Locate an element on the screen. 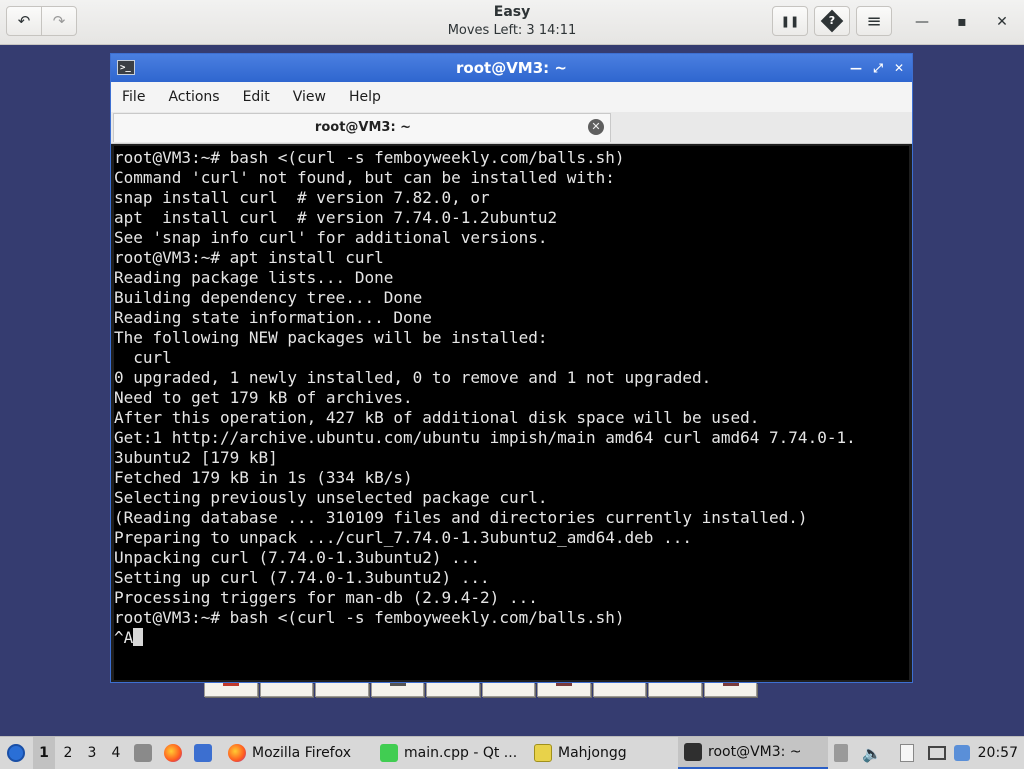 The image size is (1024, 769). terminal-cursor is located at coordinates (138, 637).